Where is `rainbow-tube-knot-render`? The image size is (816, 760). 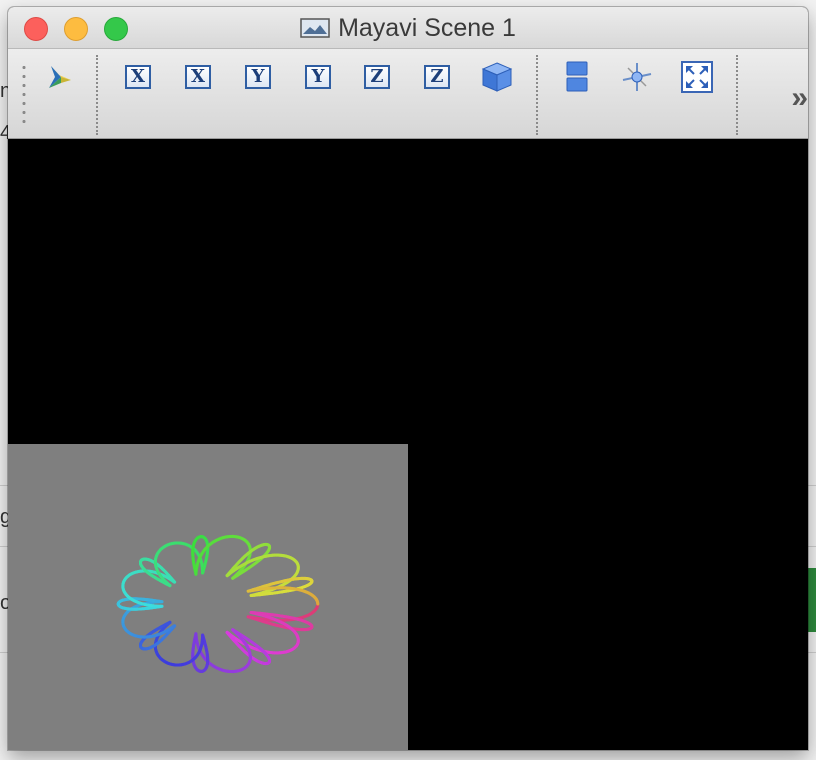
rainbow-tube-knot-render is located at coordinates (218, 604).